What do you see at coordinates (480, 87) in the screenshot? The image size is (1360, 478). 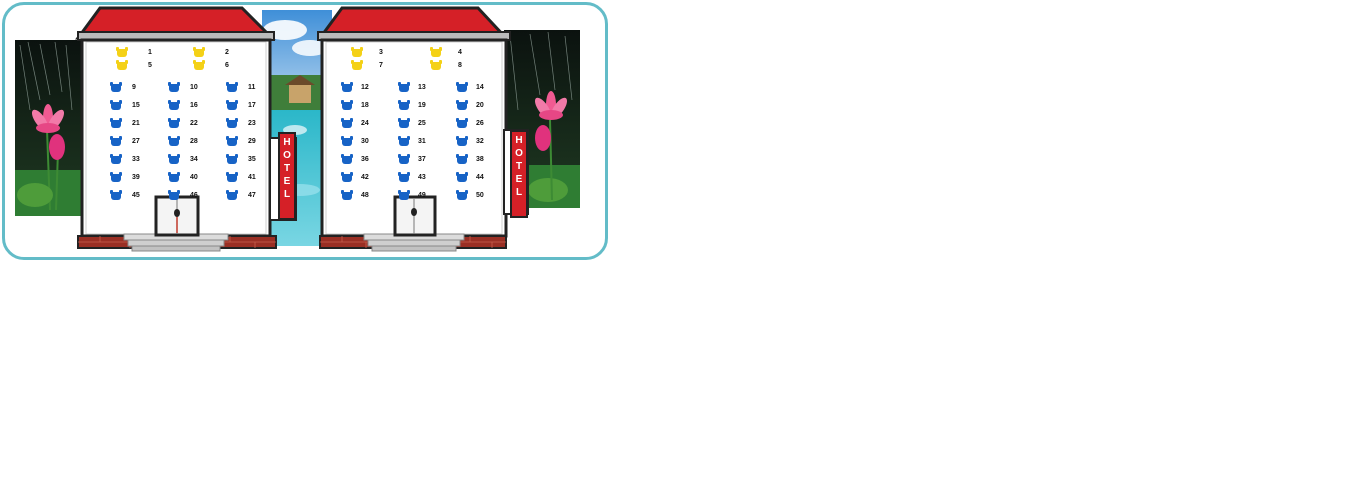 I see `seat-number-label: 14` at bounding box center [480, 87].